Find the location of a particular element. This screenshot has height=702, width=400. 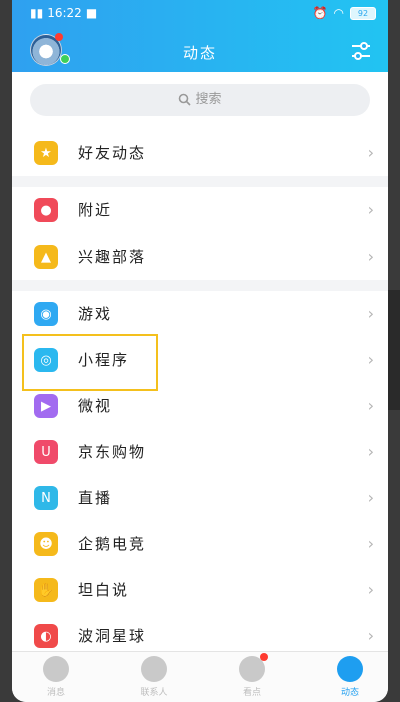

gamepad-icon: ◉ is located at coordinates (46, 314).